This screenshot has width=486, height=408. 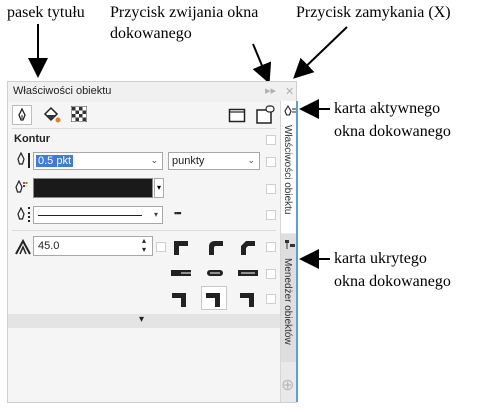 What do you see at coordinates (21, 186) in the screenshot?
I see `outline-color-icon` at bounding box center [21, 186].